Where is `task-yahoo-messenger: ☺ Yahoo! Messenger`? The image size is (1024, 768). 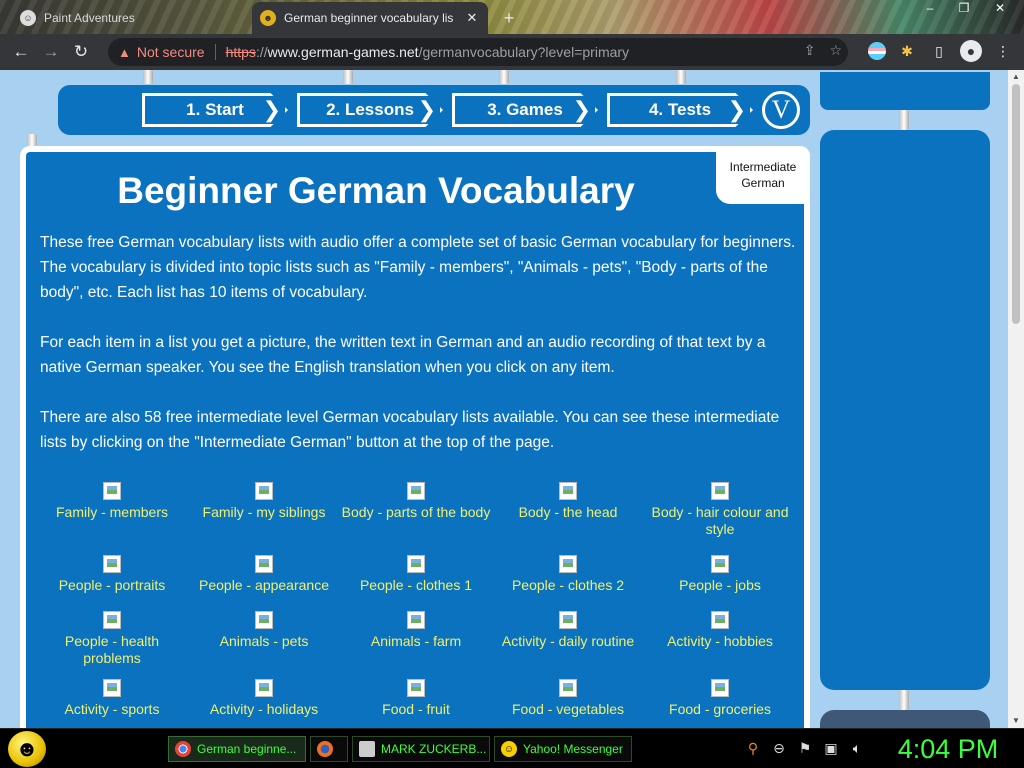
task-yahoo-messenger: ☺ Yahoo! Messenger is located at coordinates (563, 749).